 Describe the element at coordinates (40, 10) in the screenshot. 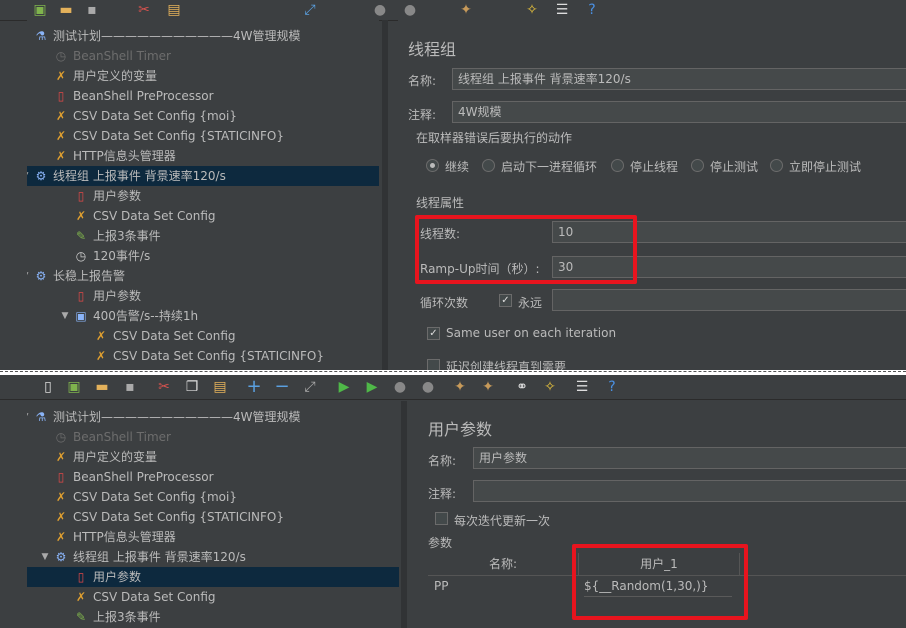

I see `open-icon: ▣` at that location.